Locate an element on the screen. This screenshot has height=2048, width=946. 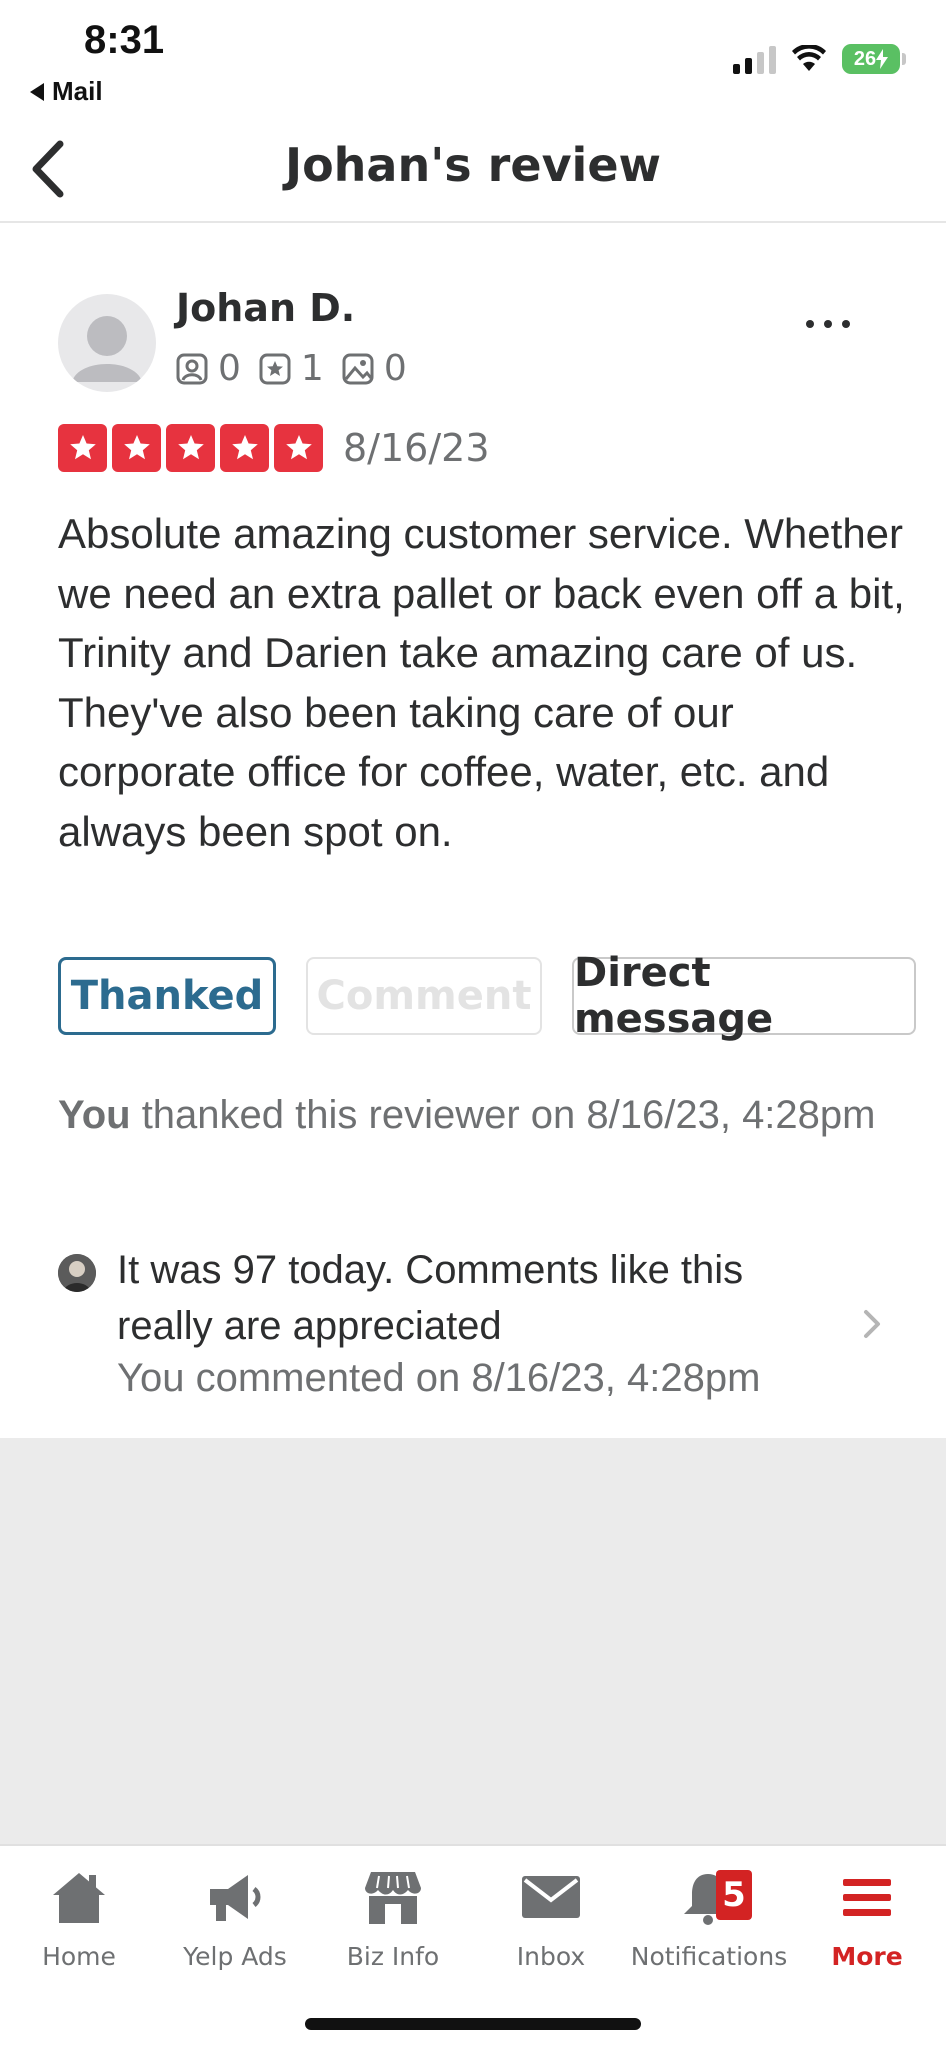
tab-home: Home is located at coordinates (79, 1917).